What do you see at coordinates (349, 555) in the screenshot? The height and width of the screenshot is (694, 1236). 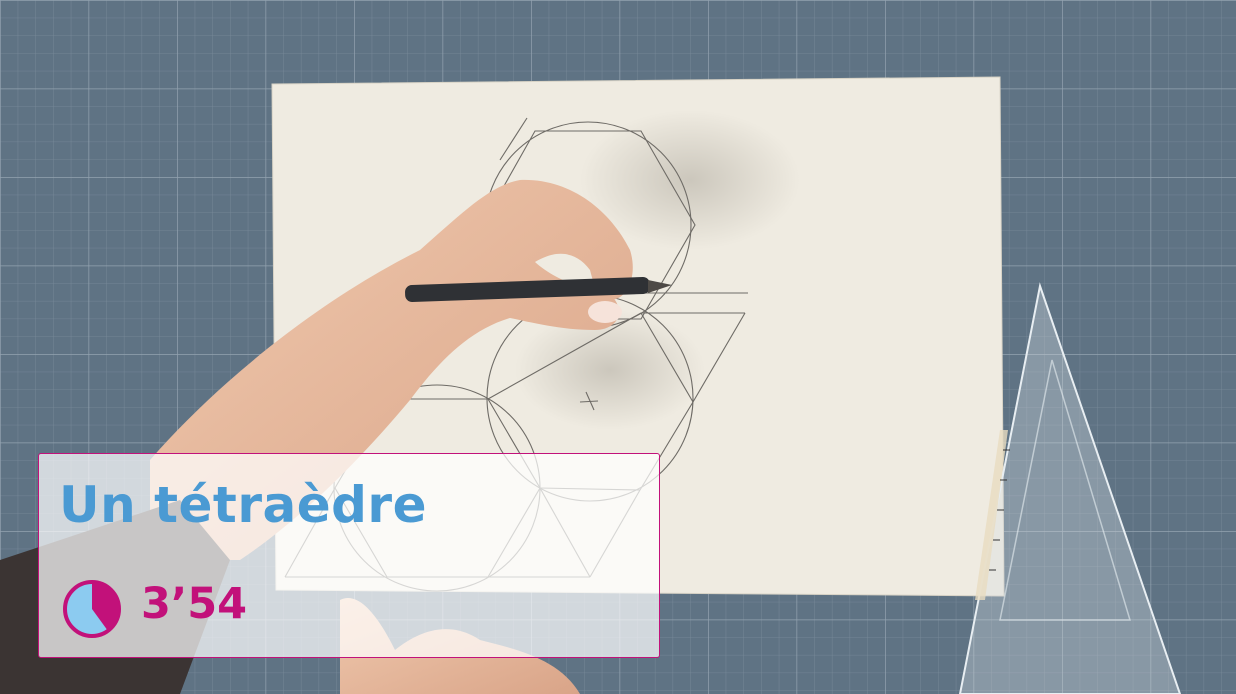 I see `video-title-overlay: Un tétraèdre 3’54` at bounding box center [349, 555].